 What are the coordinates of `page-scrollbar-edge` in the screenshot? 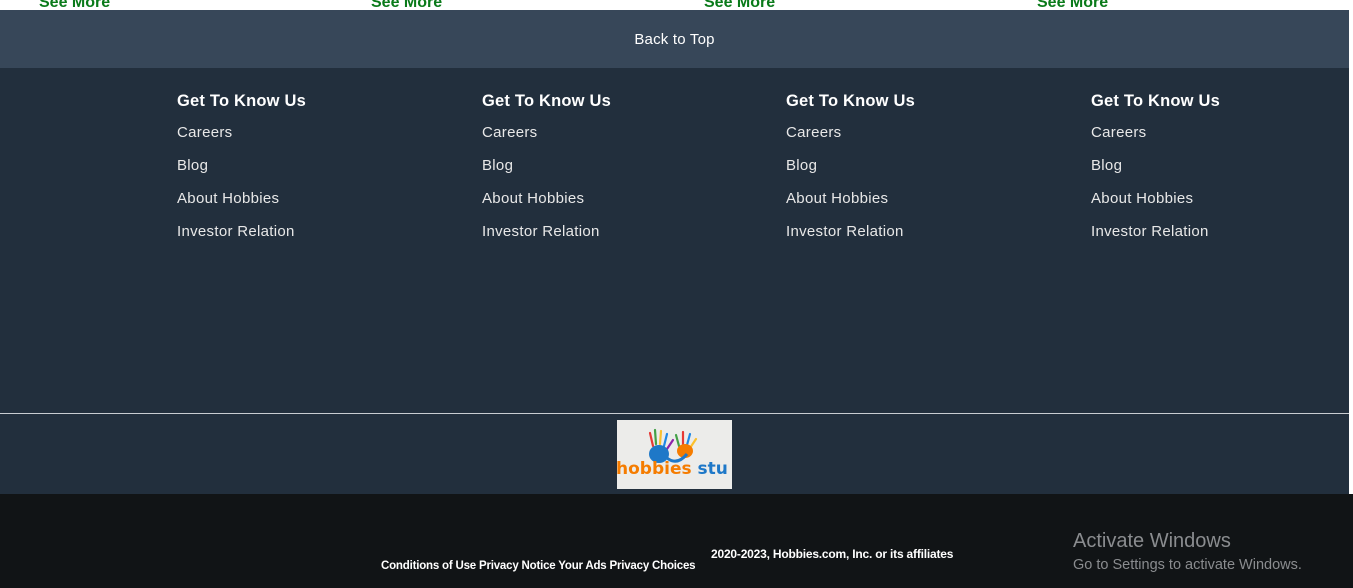 It's located at (1351, 247).